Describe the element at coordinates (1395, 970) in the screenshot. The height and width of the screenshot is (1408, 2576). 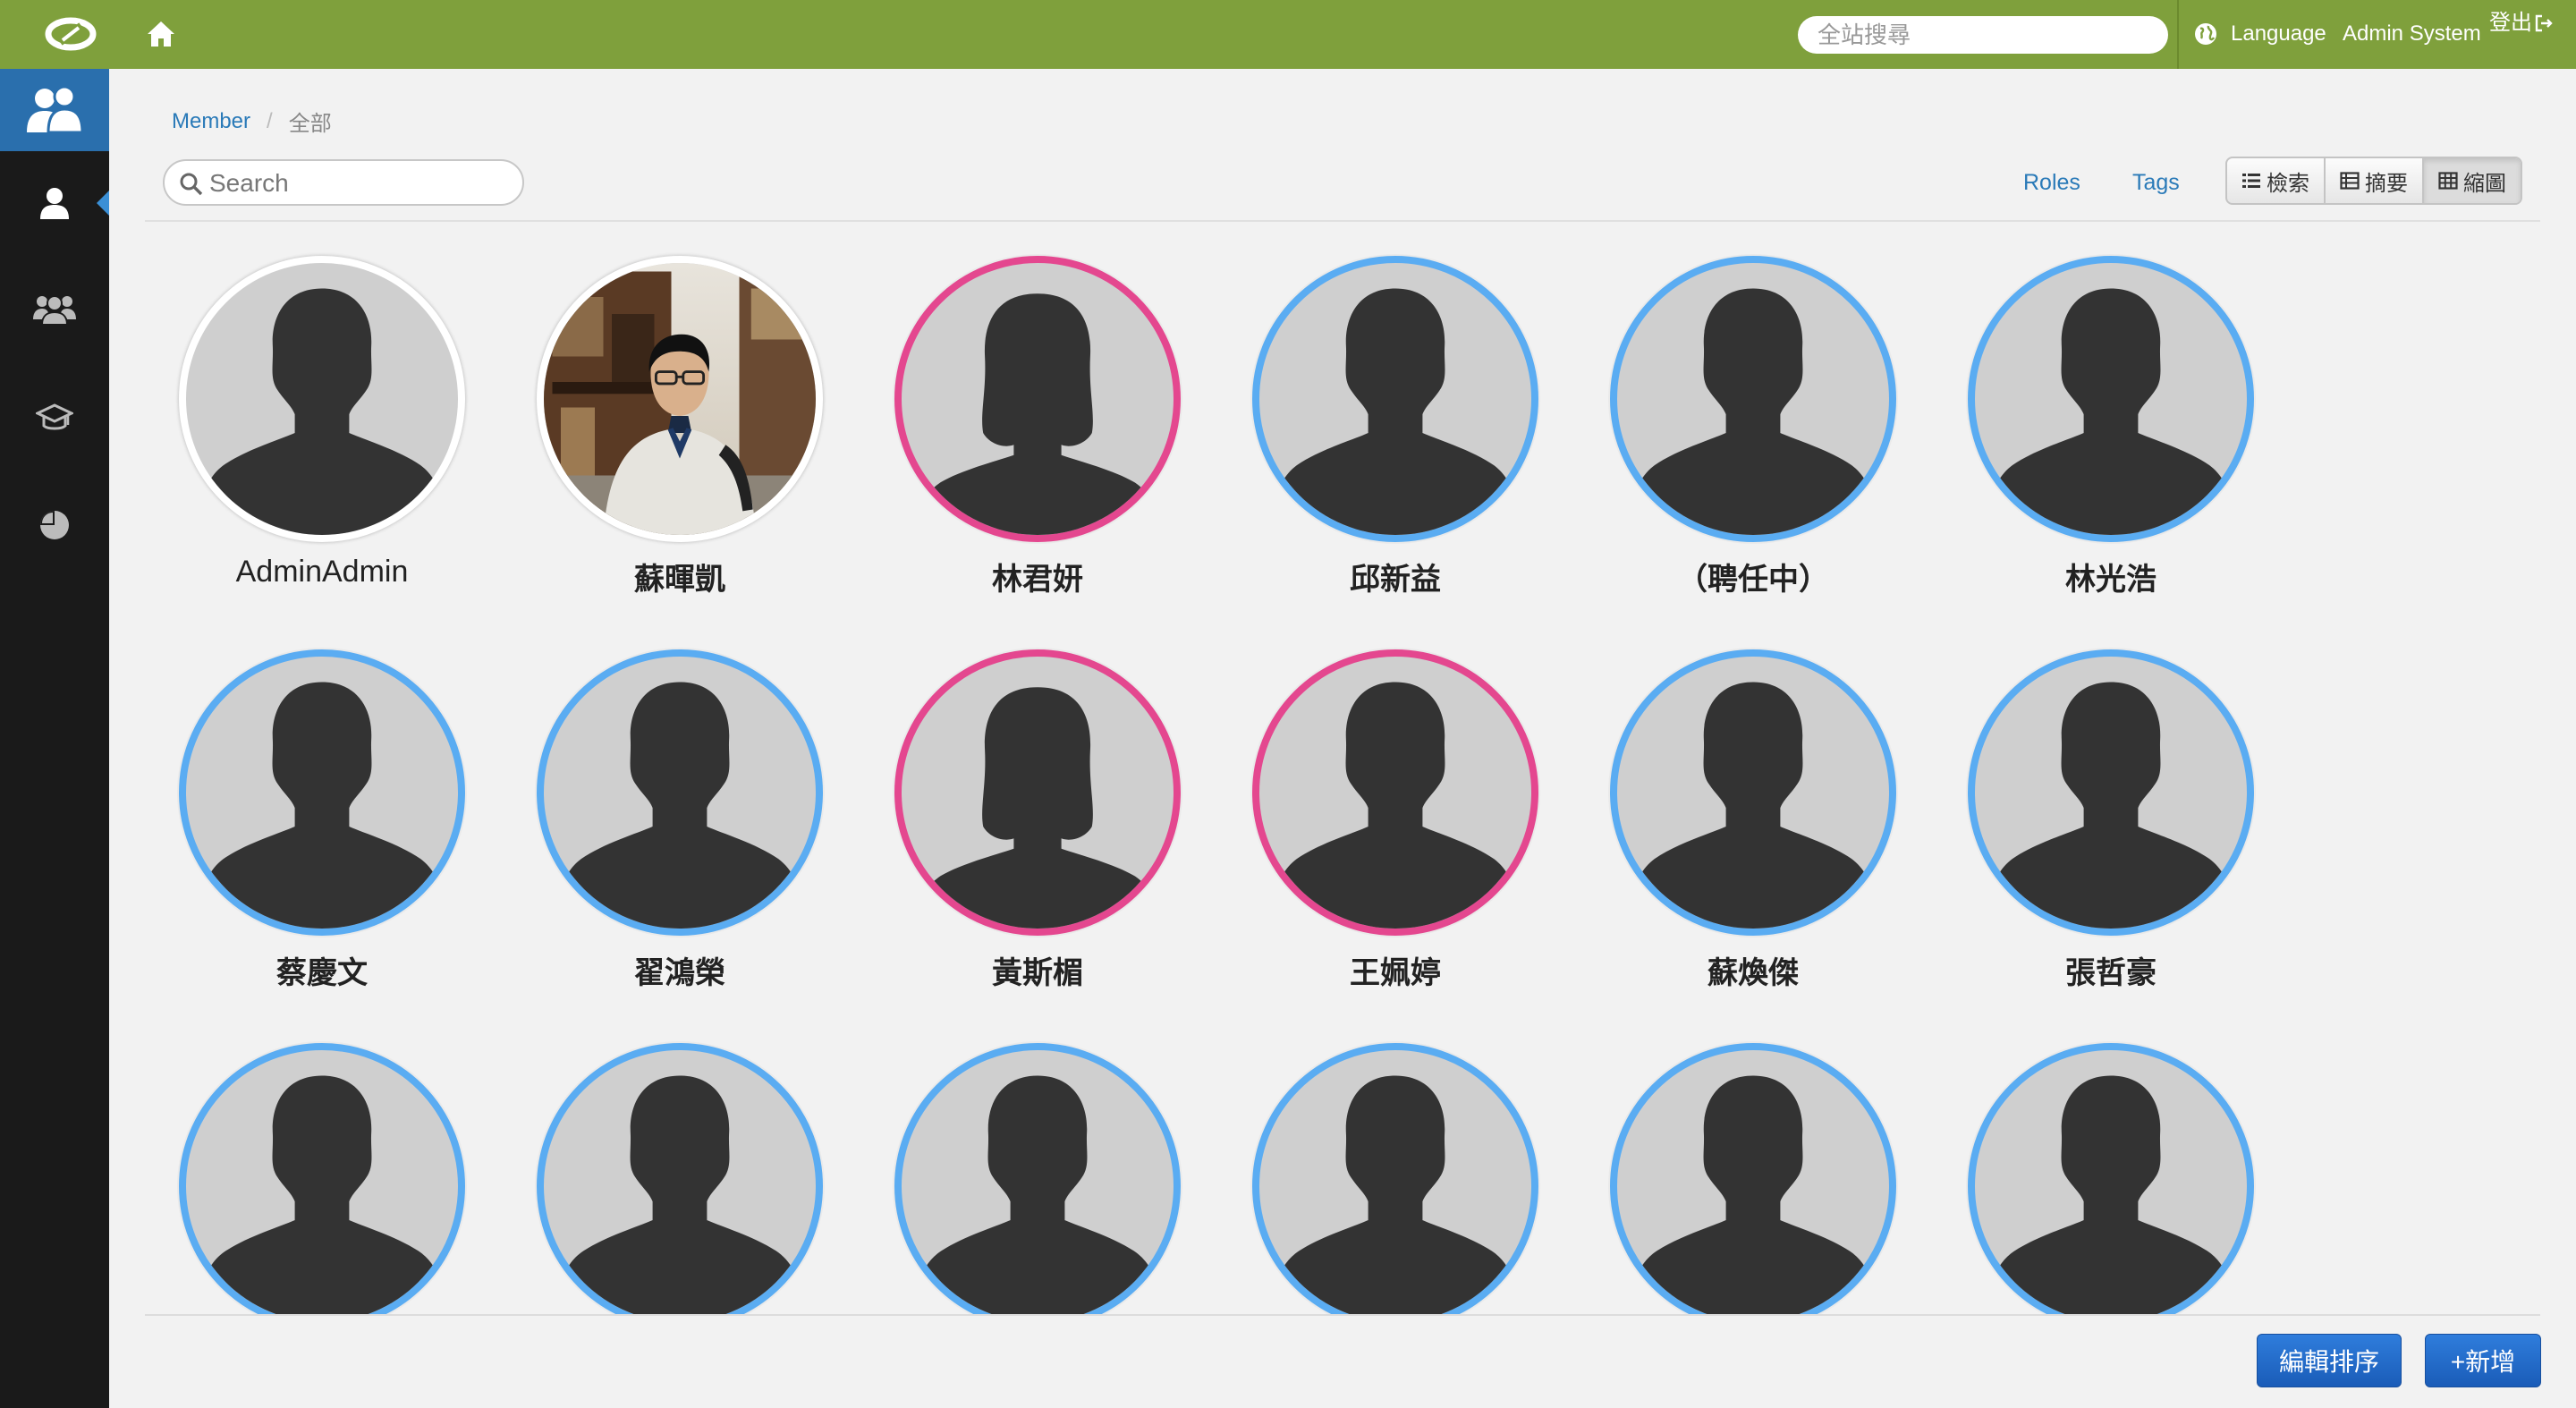
I see `member-name: 王姵婷` at that location.